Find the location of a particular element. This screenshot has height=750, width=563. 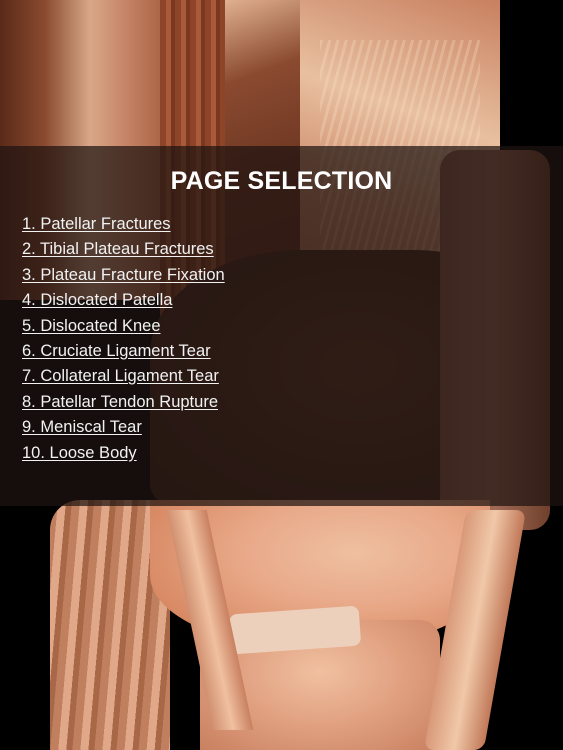

page-link-plateau-fracture-fixation: 3. Plateau Fracture Fixation is located at coordinates (123, 275).